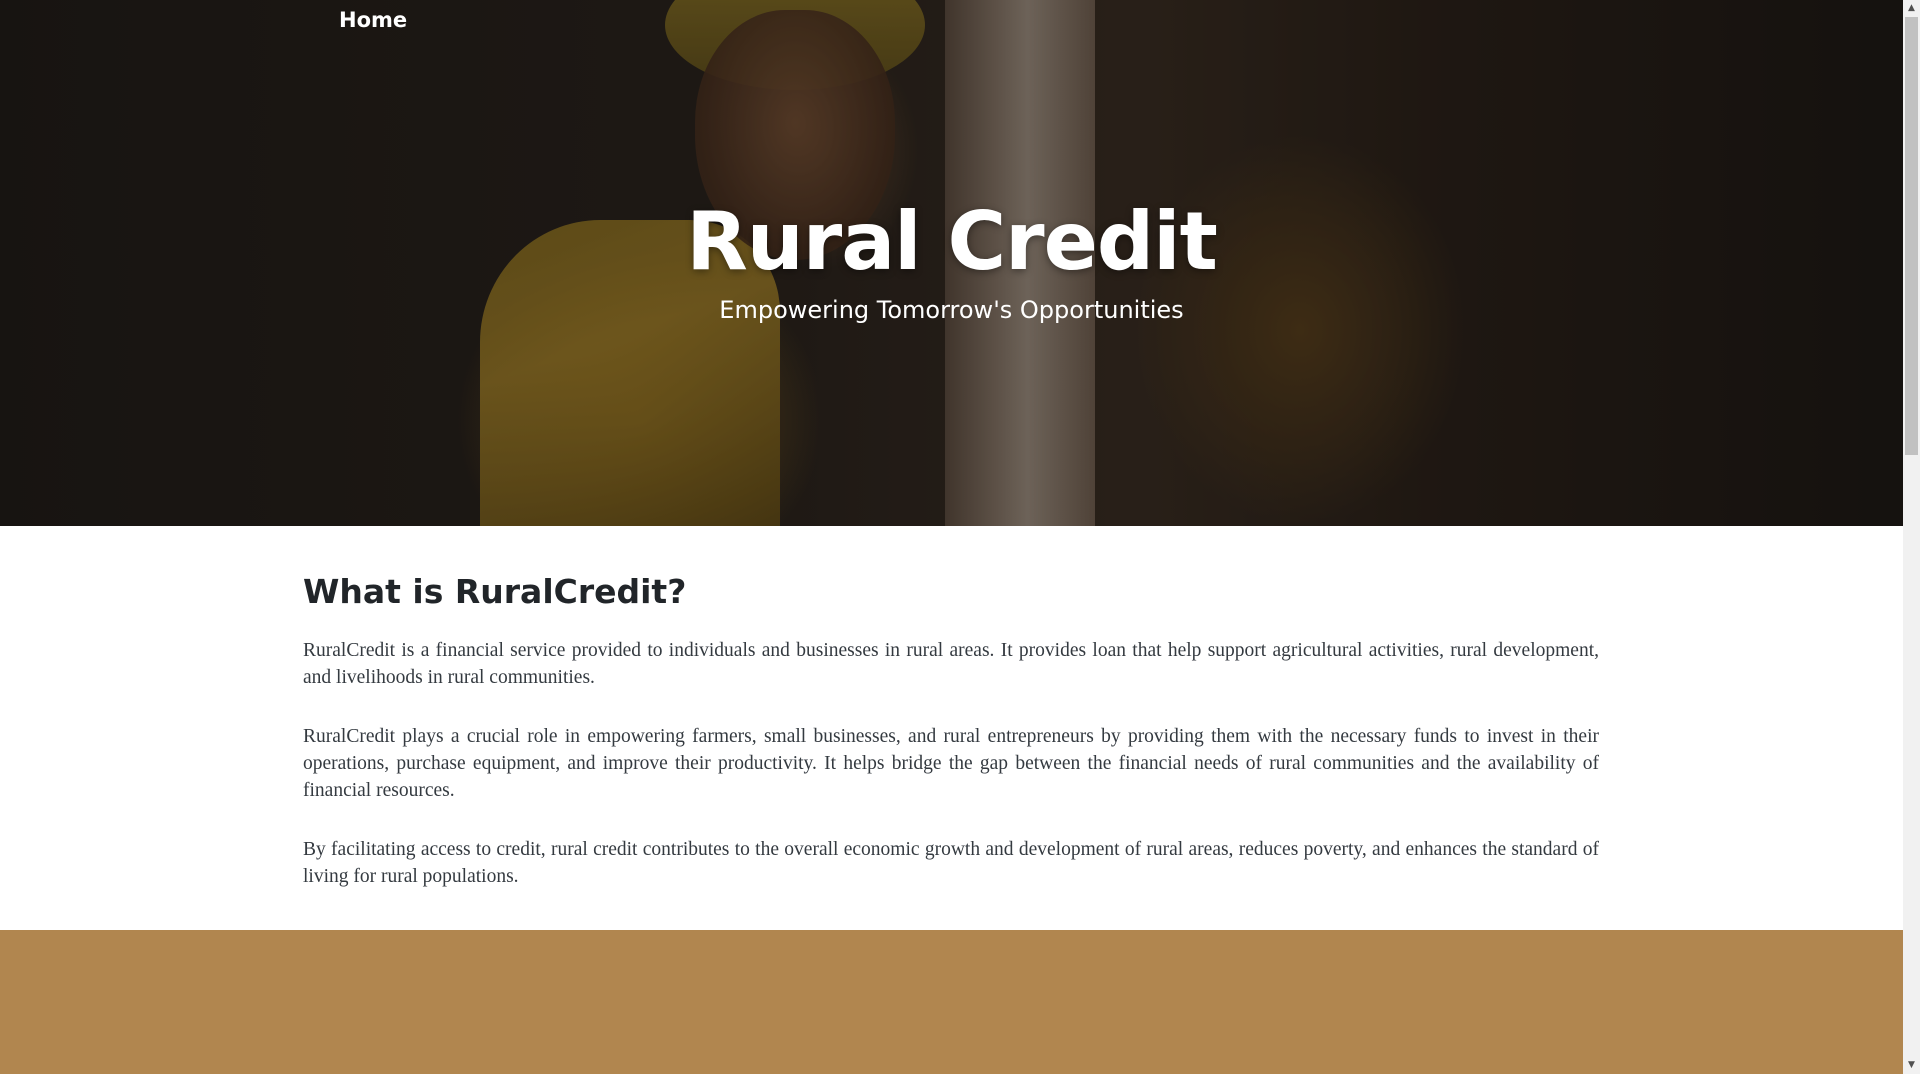 Image resolution: width=1920 pixels, height=1074 pixels. What do you see at coordinates (1911, 1065) in the screenshot?
I see `scroll-down-arrow-icon: ▼` at bounding box center [1911, 1065].